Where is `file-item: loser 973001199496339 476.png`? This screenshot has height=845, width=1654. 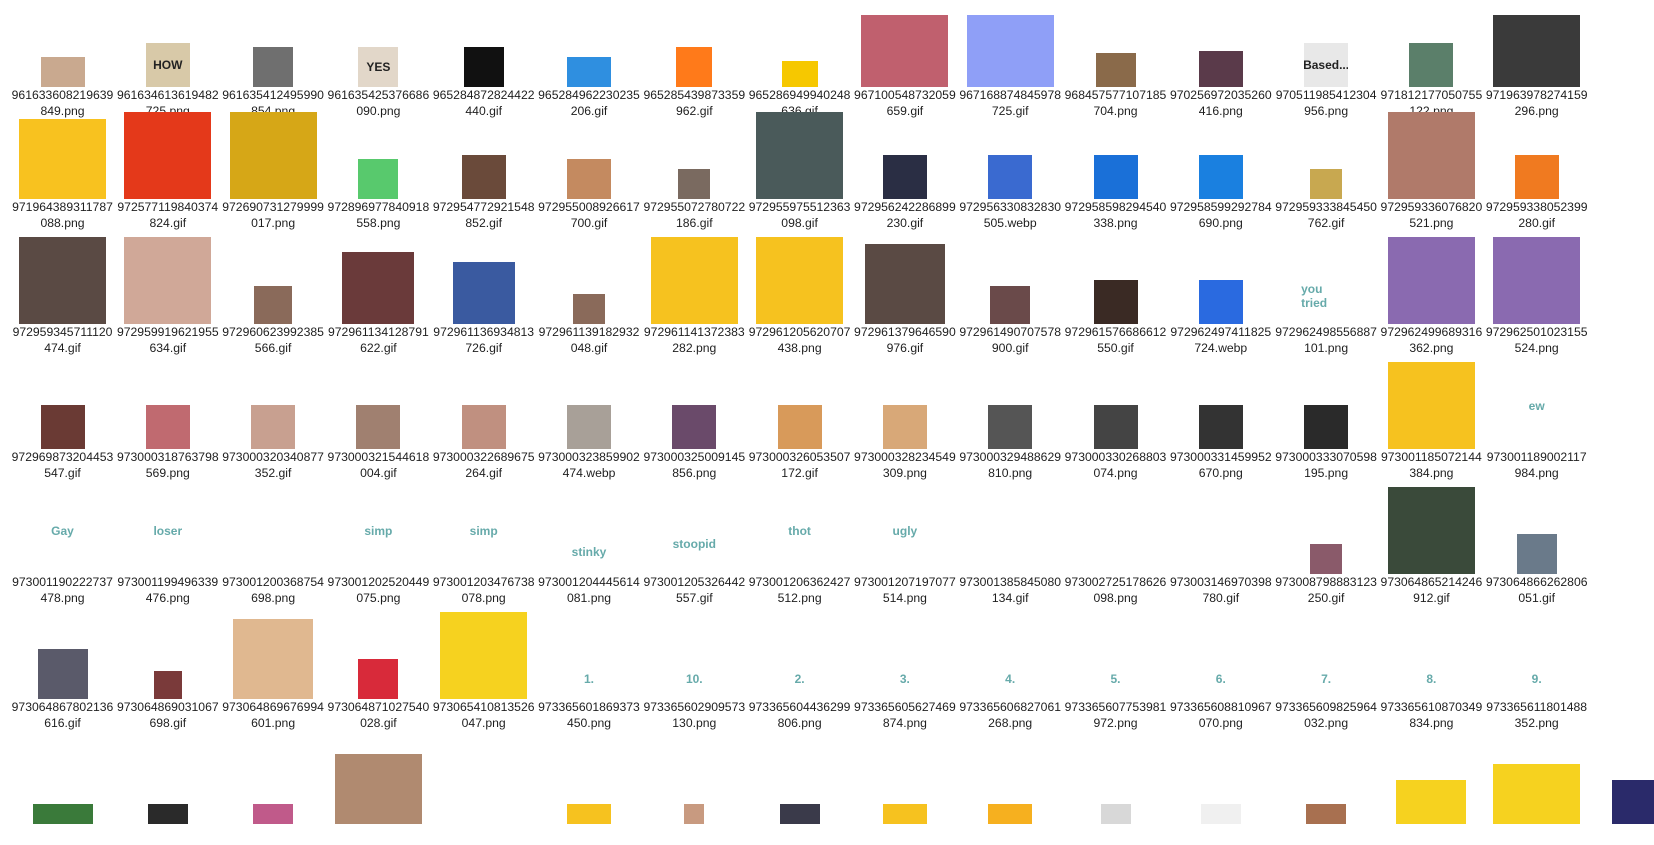
file-item: loser 973001199496339 476.png is located at coordinates (167, 549).